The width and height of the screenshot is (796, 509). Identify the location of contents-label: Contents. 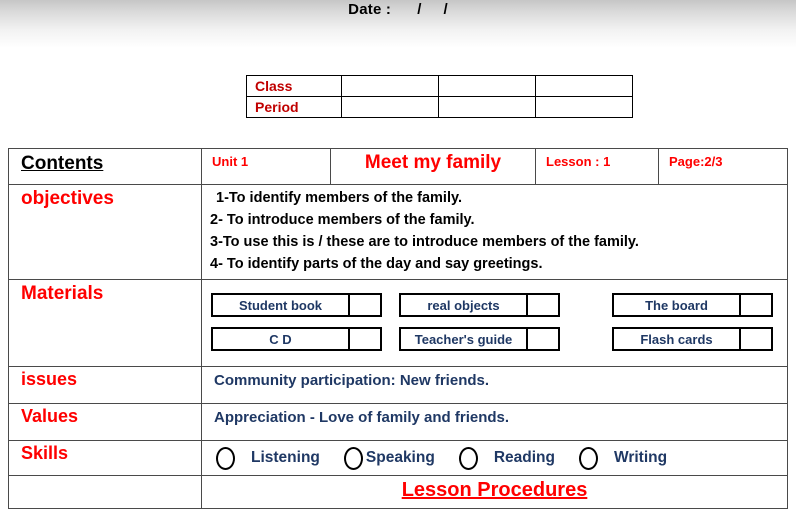
(105, 166).